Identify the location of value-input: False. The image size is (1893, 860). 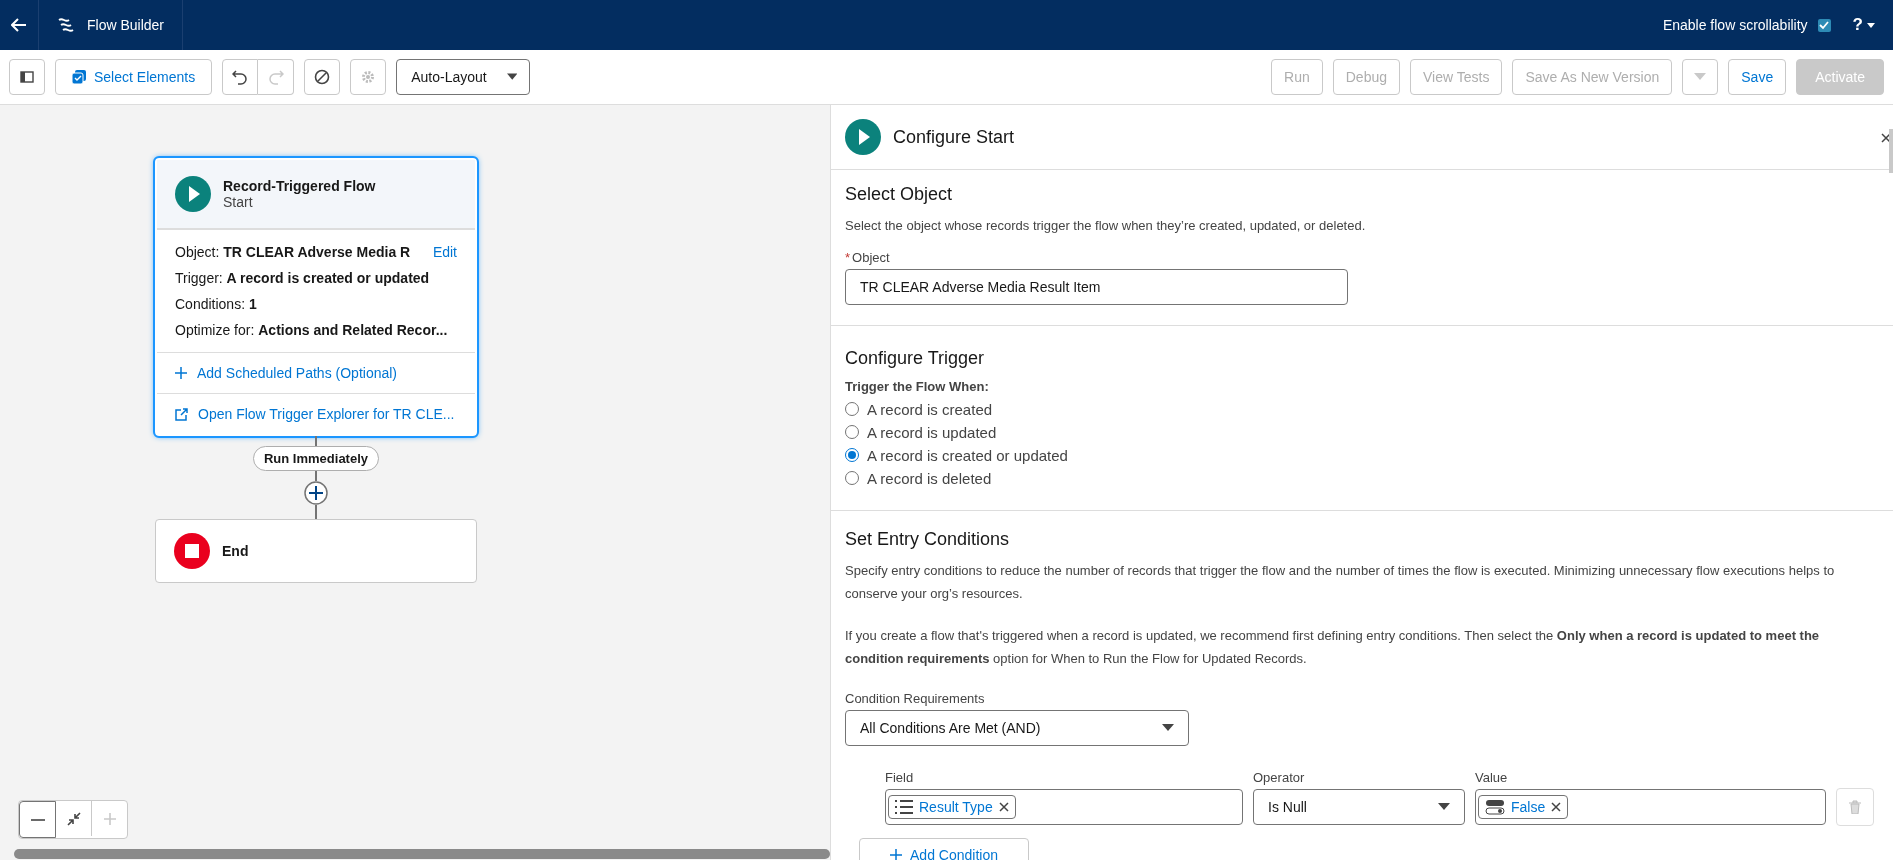
(1650, 806).